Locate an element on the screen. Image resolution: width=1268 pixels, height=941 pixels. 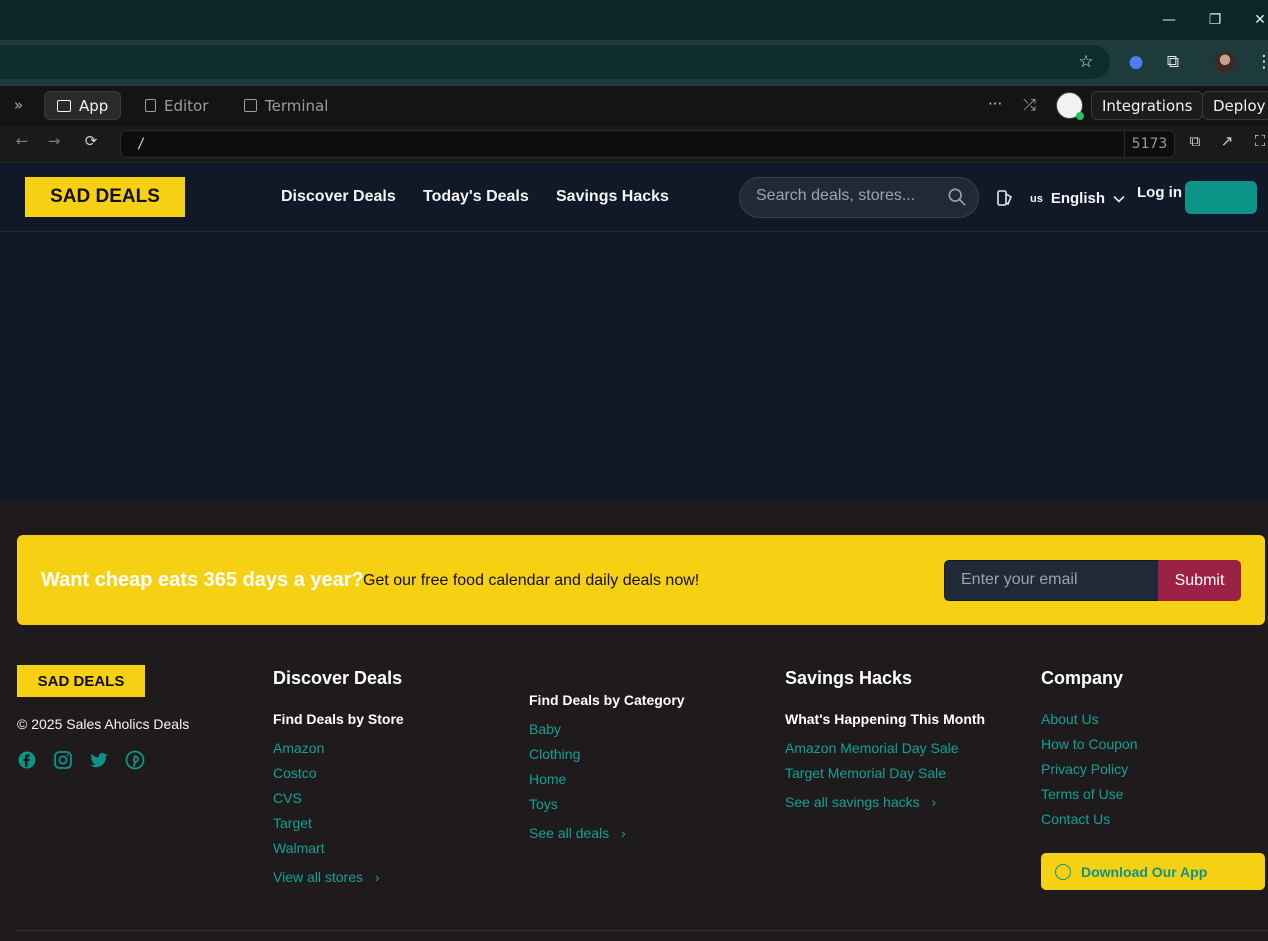
hack-link-amazon-memorial-day: Amazon Memorial Day Sale is located at coordinates (872, 748).